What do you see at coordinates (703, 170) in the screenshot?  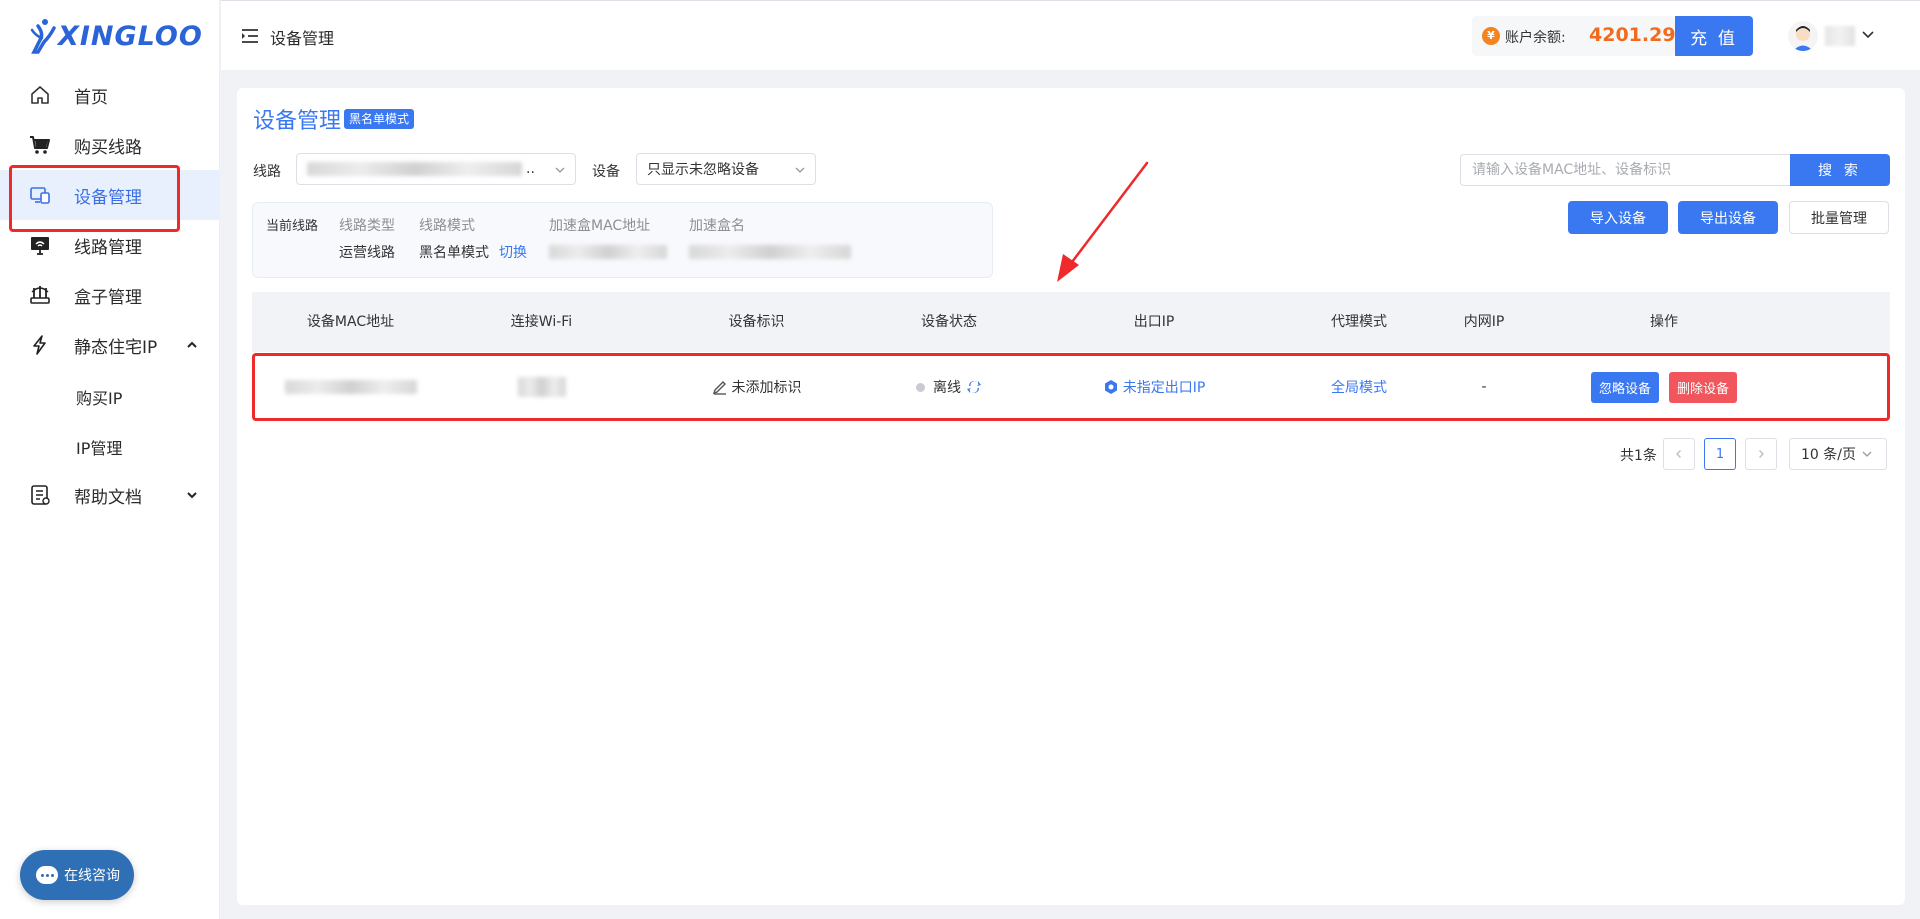 I see `device-filter-value: 只显示未忽略设备` at bounding box center [703, 170].